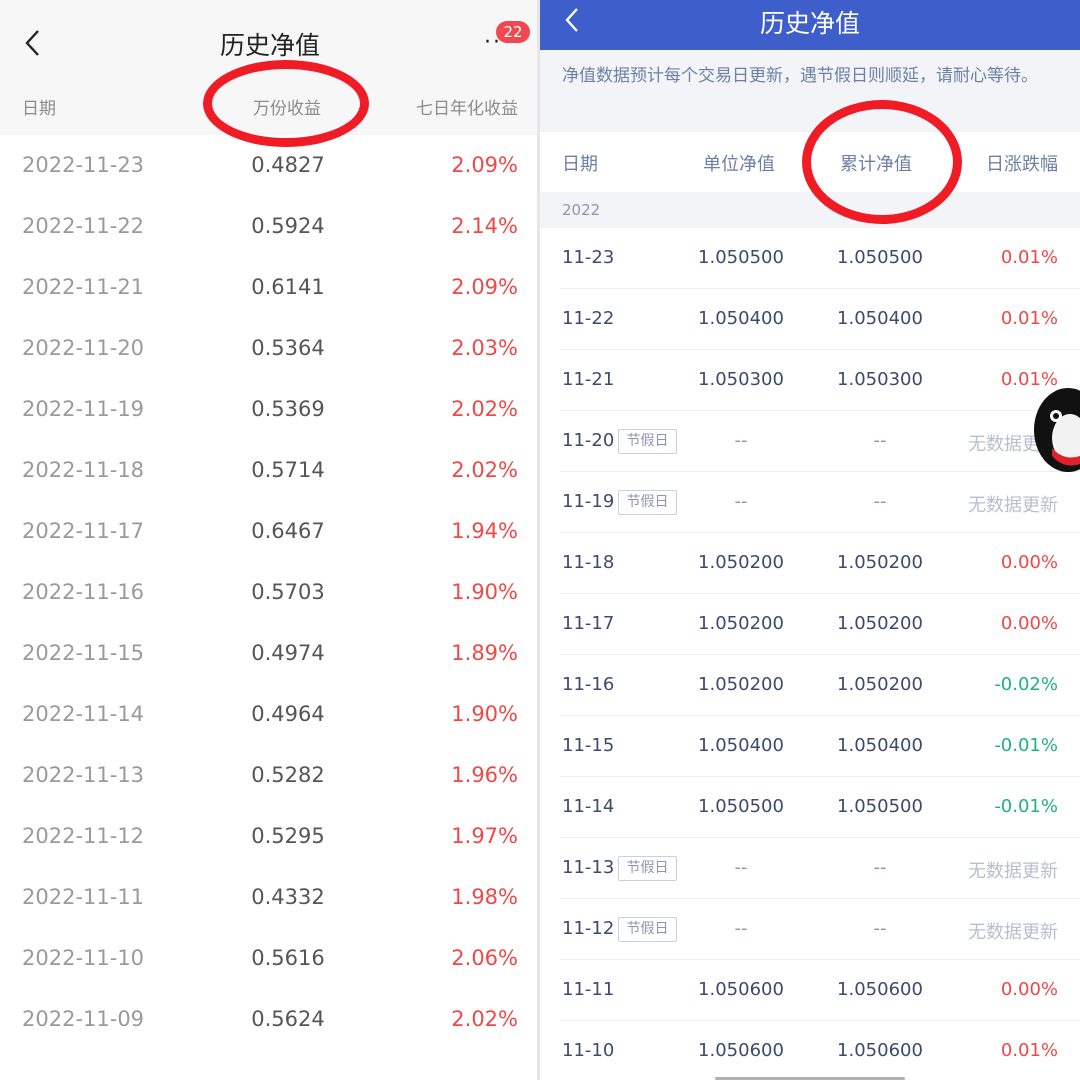 The height and width of the screenshot is (1080, 1080). What do you see at coordinates (739, 164) in the screenshot?
I see `header-unit-nav: 单位净值` at bounding box center [739, 164].